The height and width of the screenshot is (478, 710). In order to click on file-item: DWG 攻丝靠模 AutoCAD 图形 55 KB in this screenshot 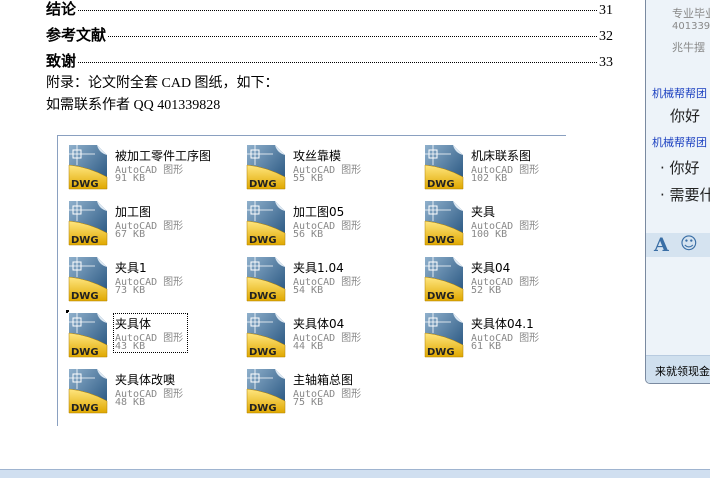, I will do `click(330, 168)`.